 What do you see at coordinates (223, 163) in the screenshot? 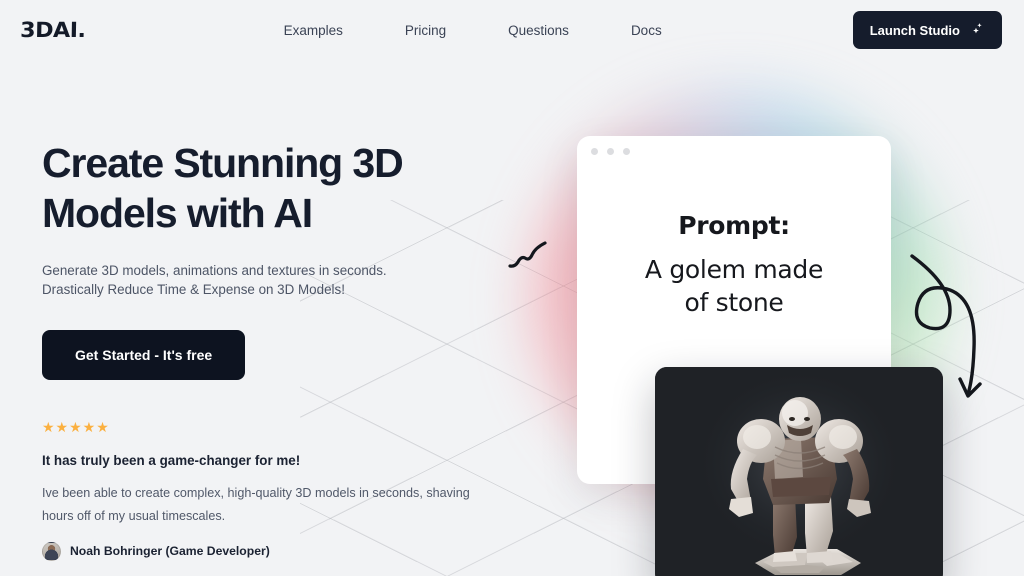
I see `headline-line-1: Create Stunning 3D` at bounding box center [223, 163].